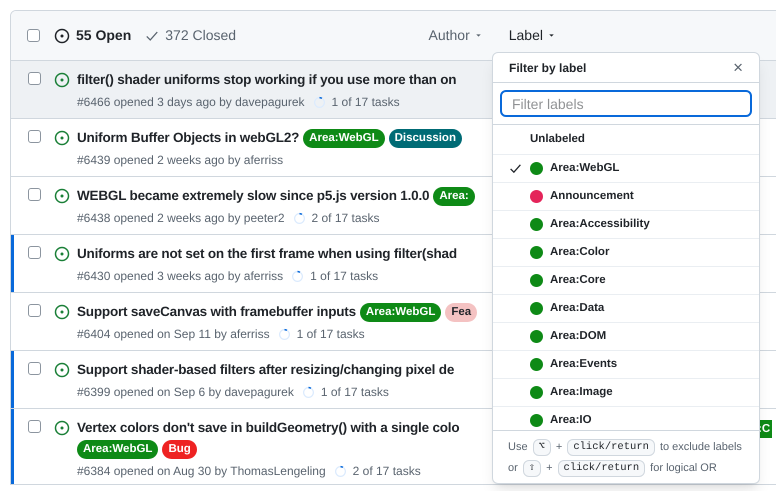  I want to click on label-option: Area:Image, so click(626, 393).